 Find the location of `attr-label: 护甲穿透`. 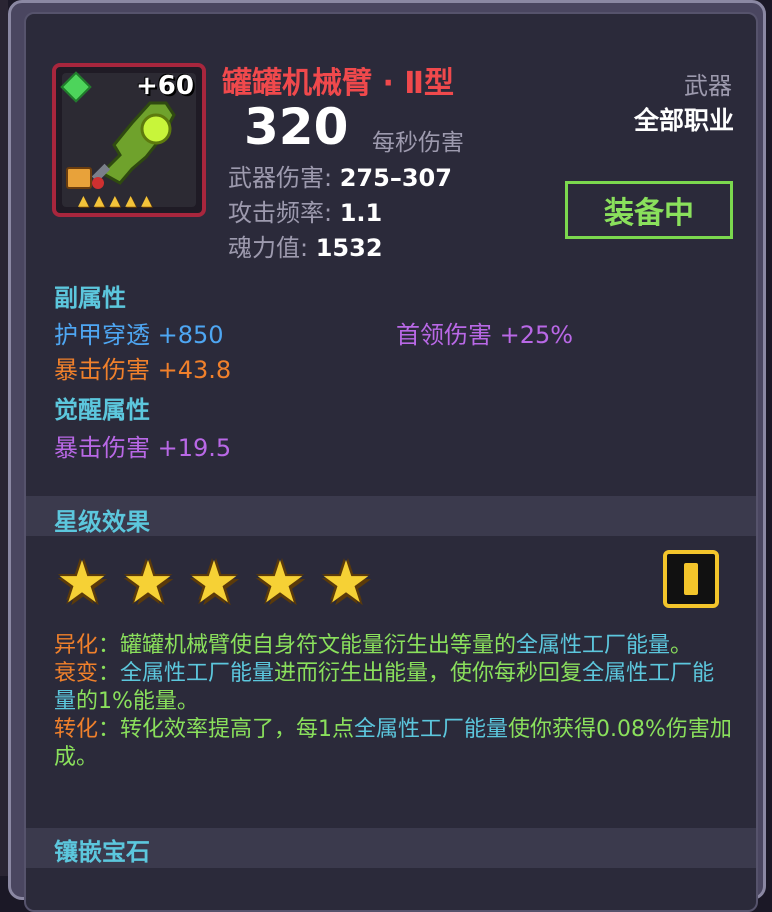

attr-label: 护甲穿透 is located at coordinates (106, 335).